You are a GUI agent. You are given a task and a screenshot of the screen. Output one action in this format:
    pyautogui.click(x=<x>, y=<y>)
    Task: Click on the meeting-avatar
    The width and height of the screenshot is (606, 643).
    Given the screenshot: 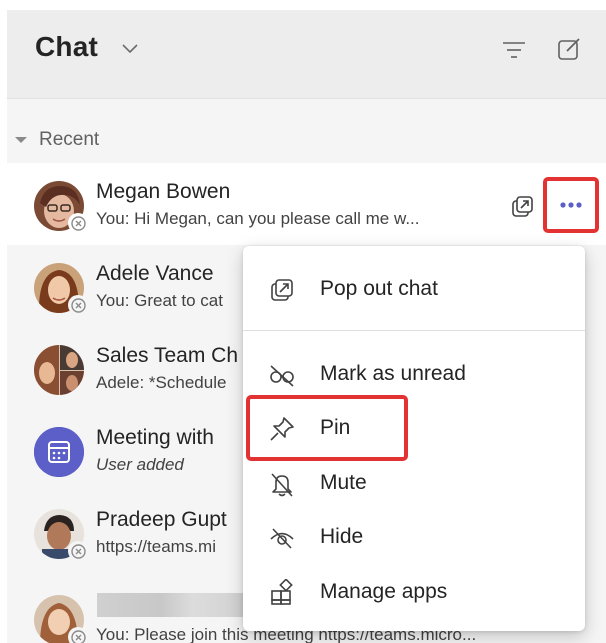 What is the action you would take?
    pyautogui.click(x=59, y=452)
    